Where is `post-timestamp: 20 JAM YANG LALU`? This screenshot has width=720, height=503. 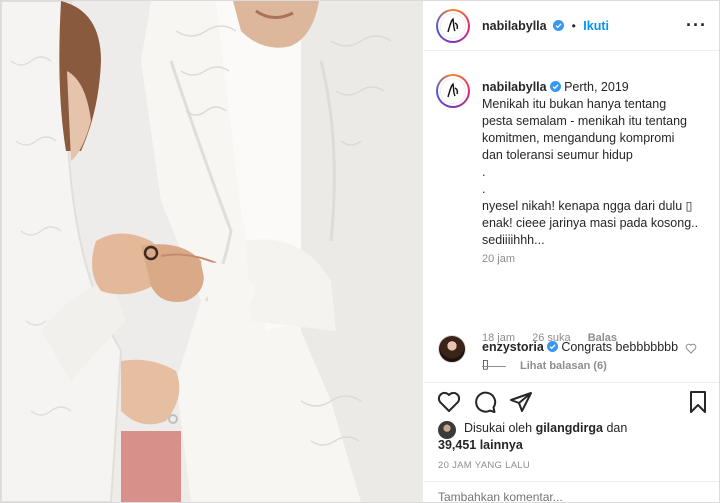 post-timestamp: 20 JAM YANG LALU is located at coordinates (484, 465).